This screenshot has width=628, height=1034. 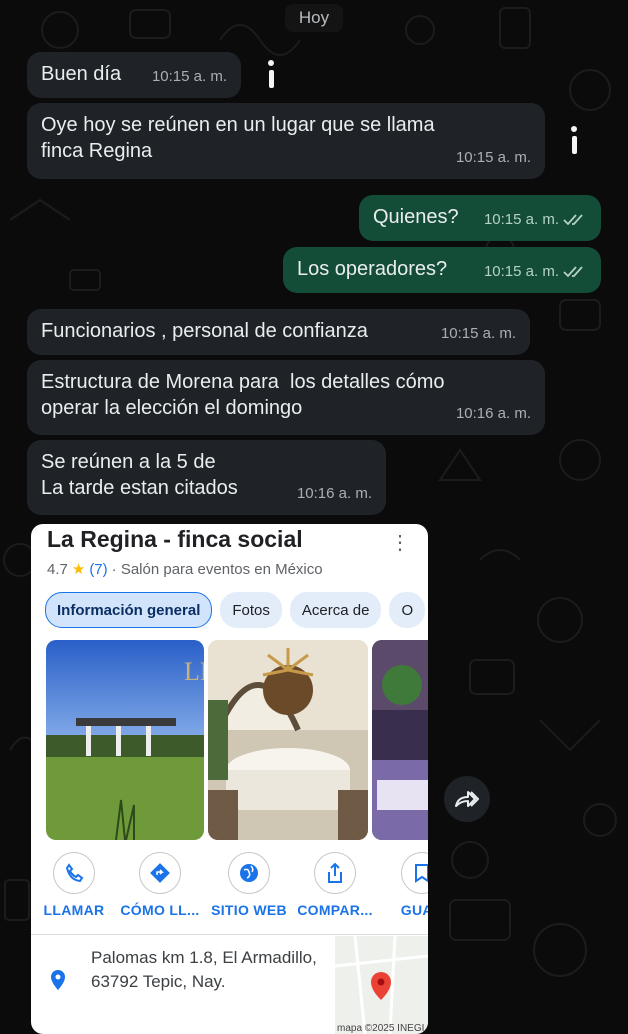 What do you see at coordinates (75, 885) in the screenshot?
I see `call-button: LLAMAR` at bounding box center [75, 885].